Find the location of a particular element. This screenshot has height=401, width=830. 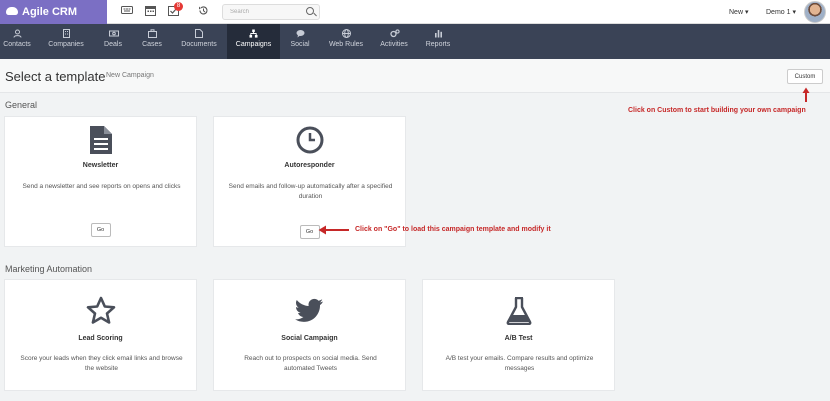

card-title: Autoresponder is located at coordinates (309, 165).